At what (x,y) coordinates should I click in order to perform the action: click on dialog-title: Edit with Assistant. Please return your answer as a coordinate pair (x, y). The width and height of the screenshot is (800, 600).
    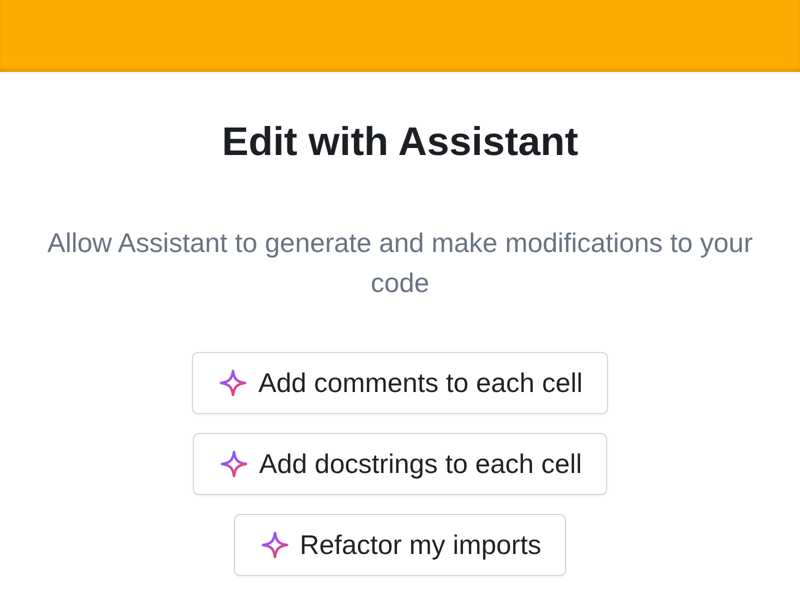
    Looking at the image, I should click on (400, 142).